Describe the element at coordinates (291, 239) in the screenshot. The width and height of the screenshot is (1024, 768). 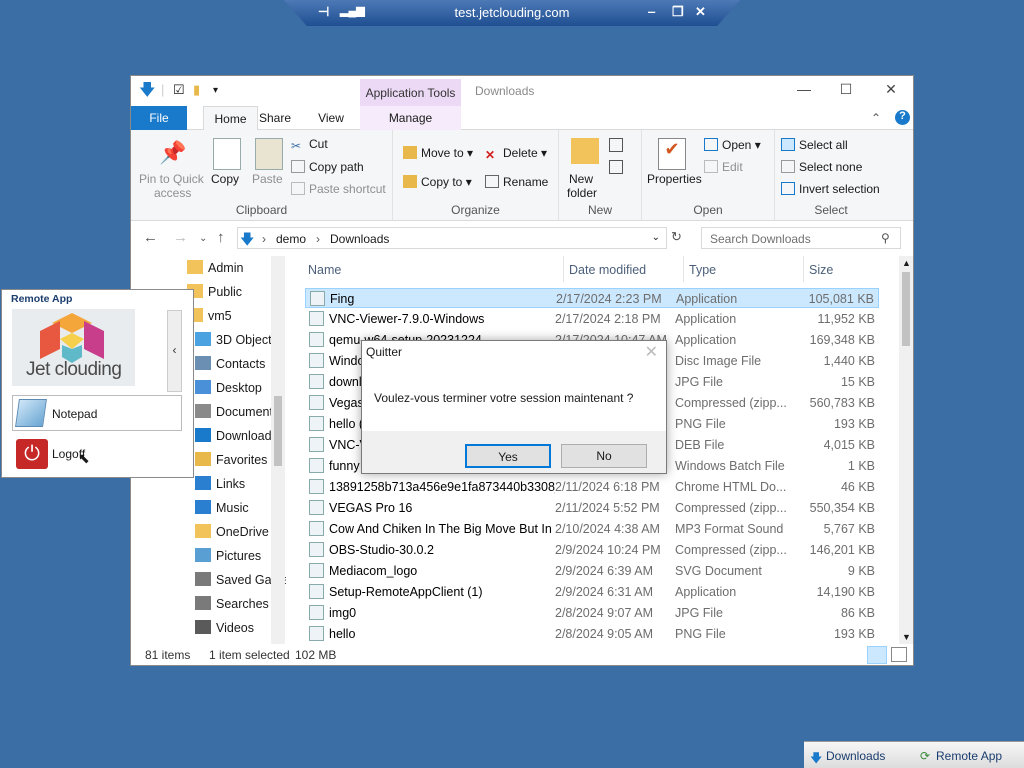
I see `breadcrumb-demo: demo` at that location.